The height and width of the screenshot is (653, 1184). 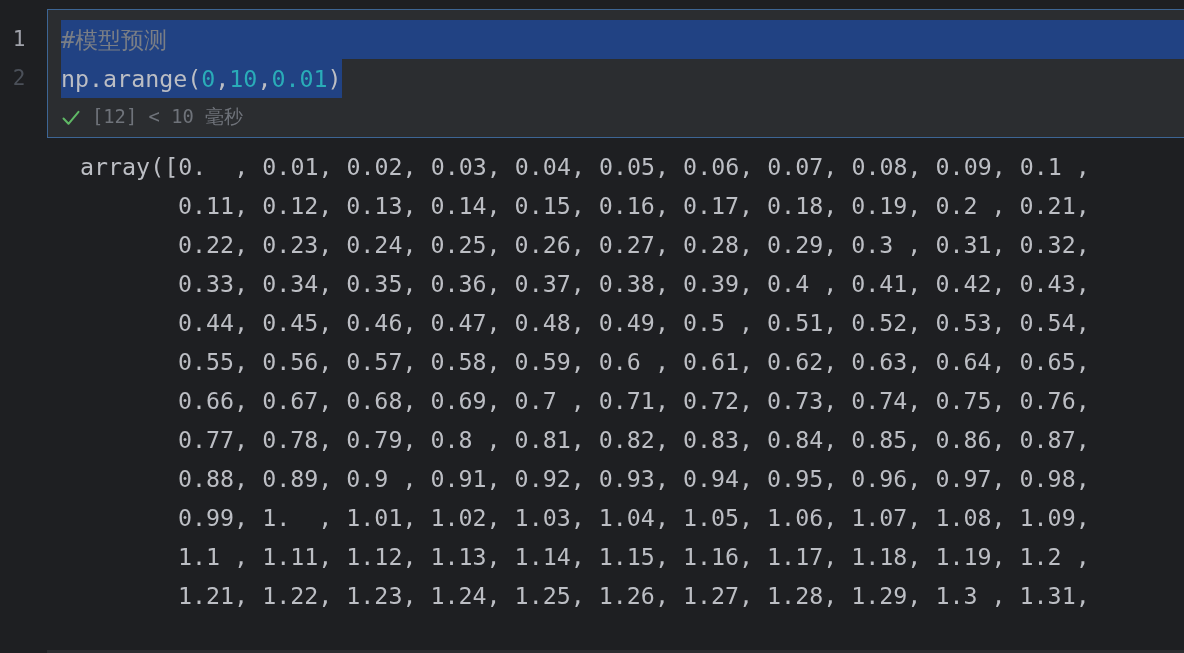 I want to click on output-line: 0.22, 0.23, 0.24, 0.25, 0.26, 0.27, 0.28, 0.29, 0.3 , 0.31, 0.32,, so click(x=634, y=245).